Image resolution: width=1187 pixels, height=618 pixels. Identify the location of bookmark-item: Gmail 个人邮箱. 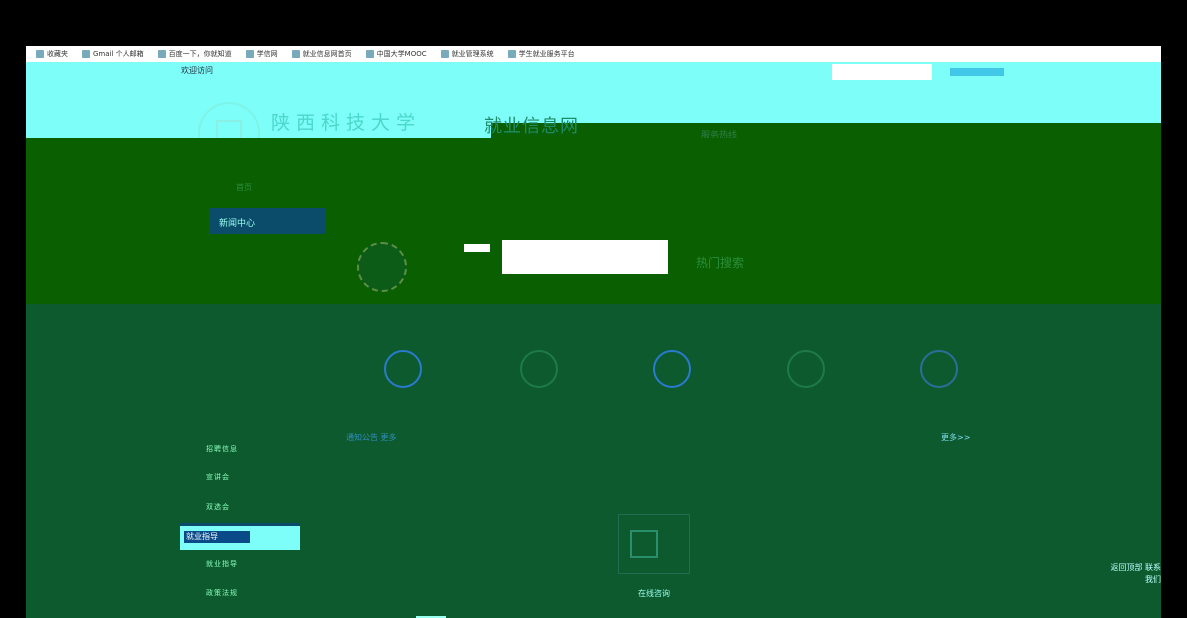
(113, 54).